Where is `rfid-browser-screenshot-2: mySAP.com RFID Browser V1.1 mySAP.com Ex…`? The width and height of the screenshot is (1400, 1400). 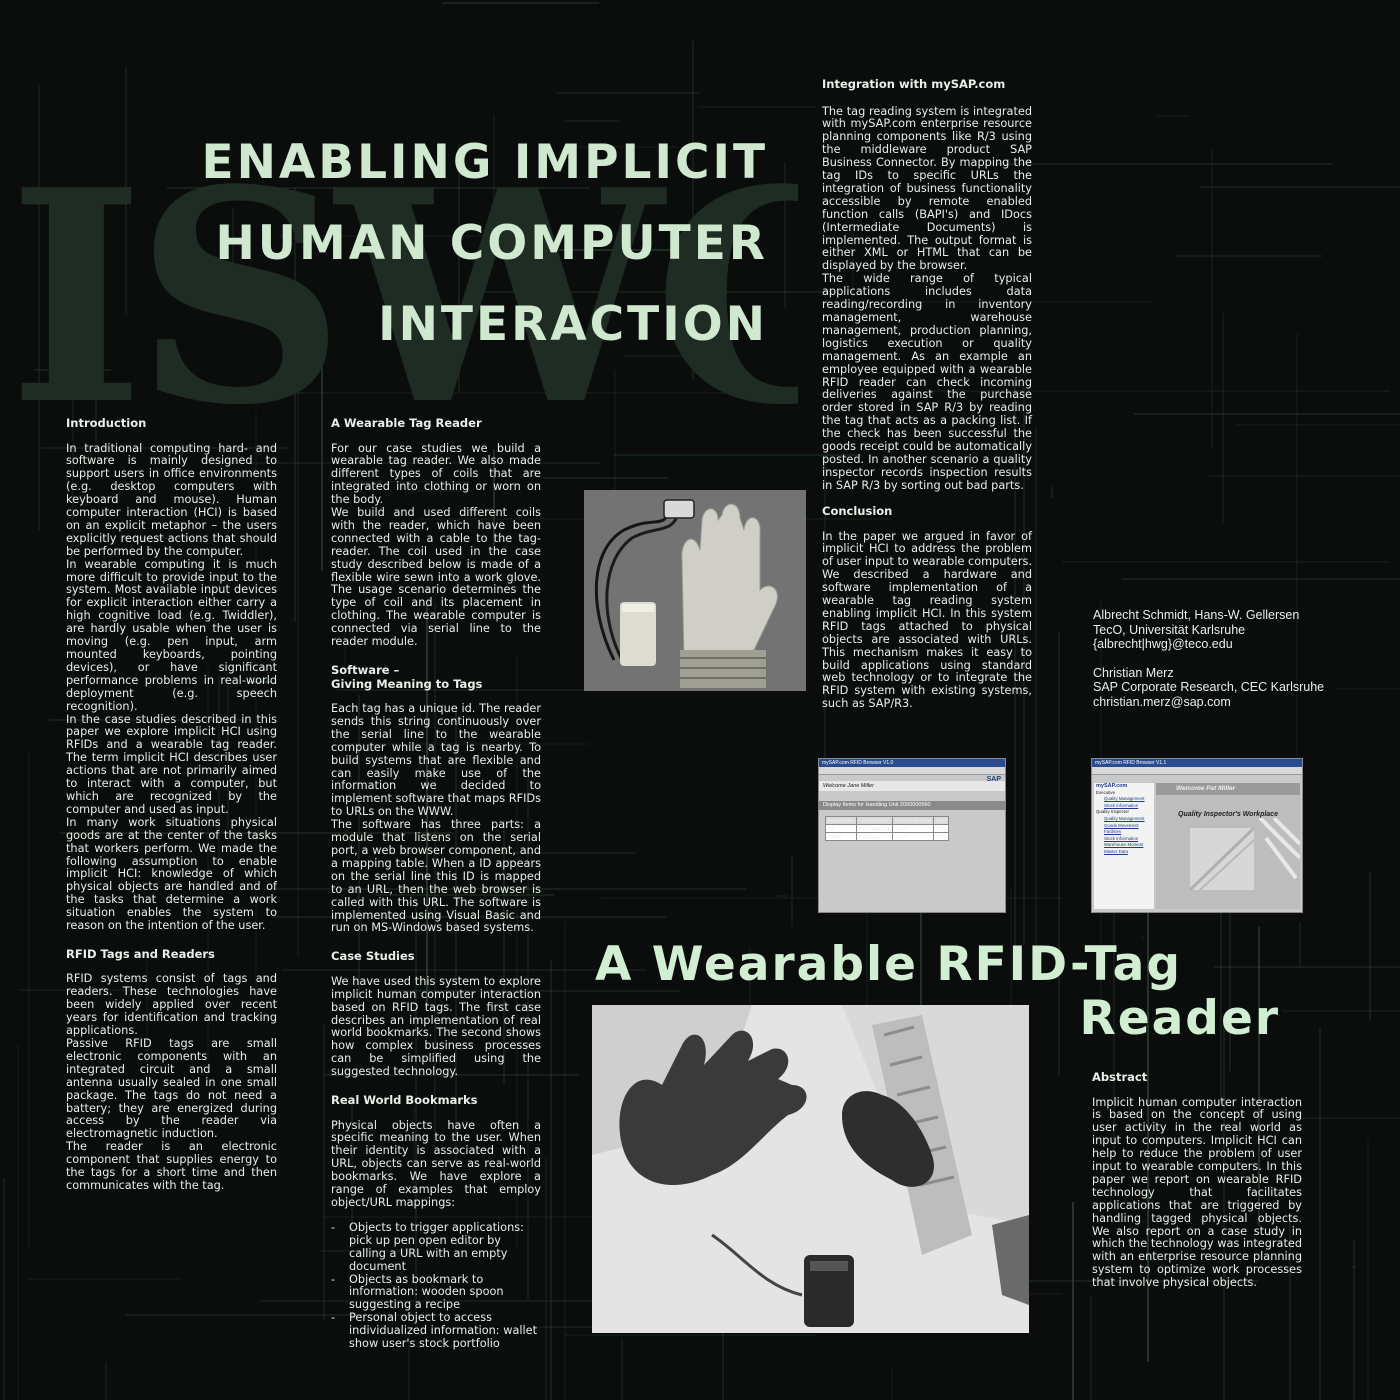
rfid-browser-screenshot-2: mySAP.com RFID Browser V1.1 mySAP.com Ex… is located at coordinates (1197, 835).